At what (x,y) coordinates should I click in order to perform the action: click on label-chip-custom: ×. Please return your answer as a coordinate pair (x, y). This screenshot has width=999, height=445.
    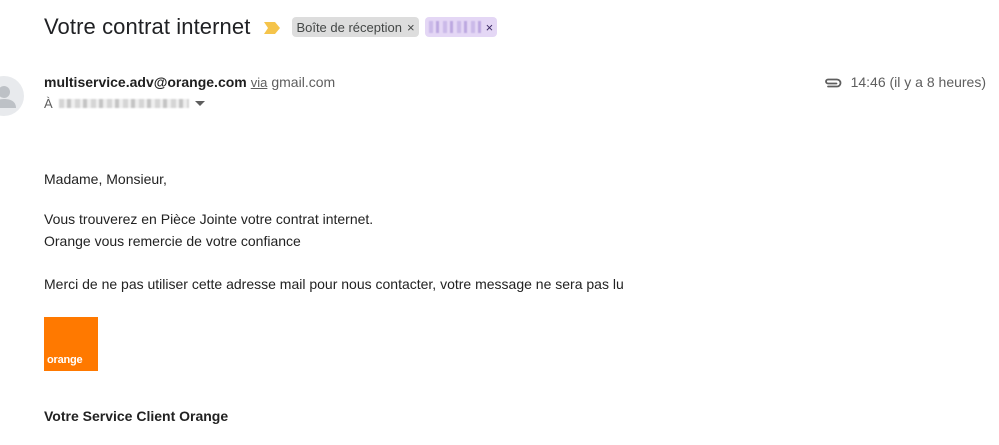
    Looking at the image, I should click on (461, 27).